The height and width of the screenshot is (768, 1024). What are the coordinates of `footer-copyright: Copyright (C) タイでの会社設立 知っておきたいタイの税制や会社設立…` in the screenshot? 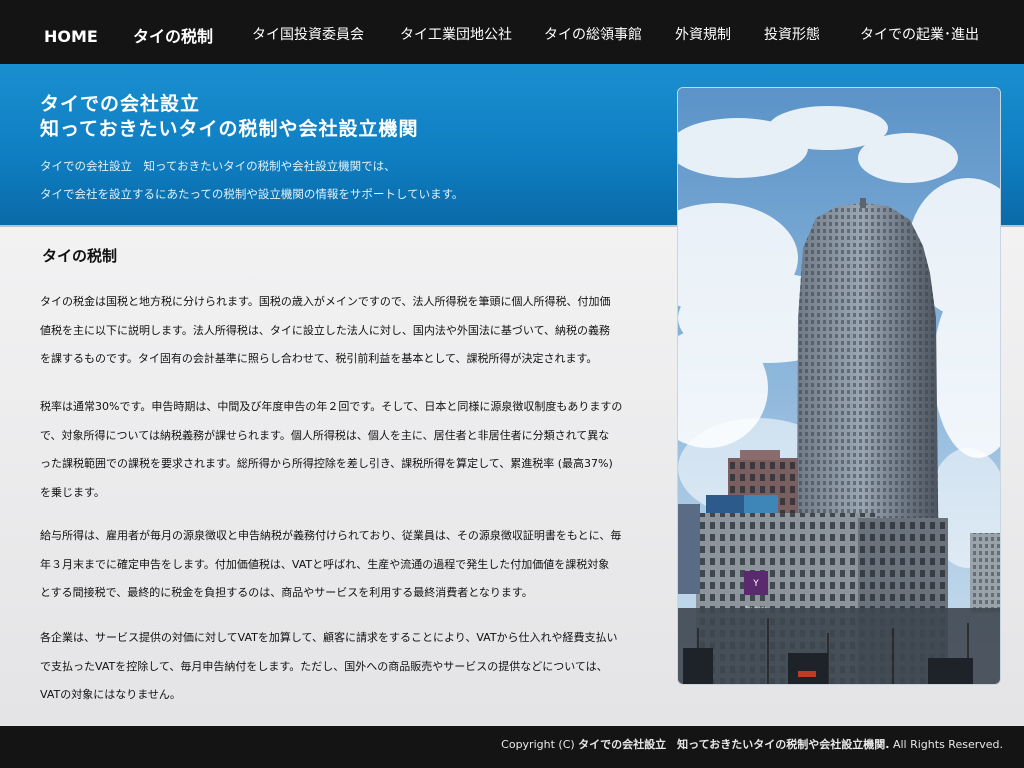 It's located at (752, 745).